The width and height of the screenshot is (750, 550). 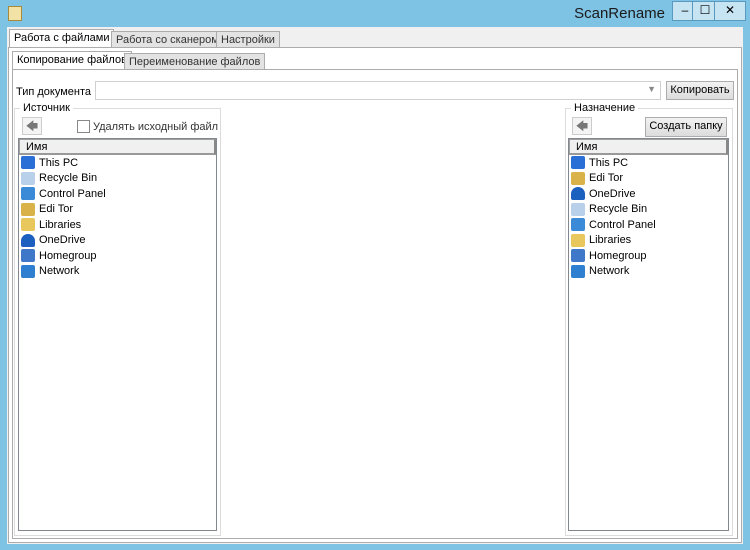 I want to click on destination-back-button: 🡄, so click(x=582, y=126).